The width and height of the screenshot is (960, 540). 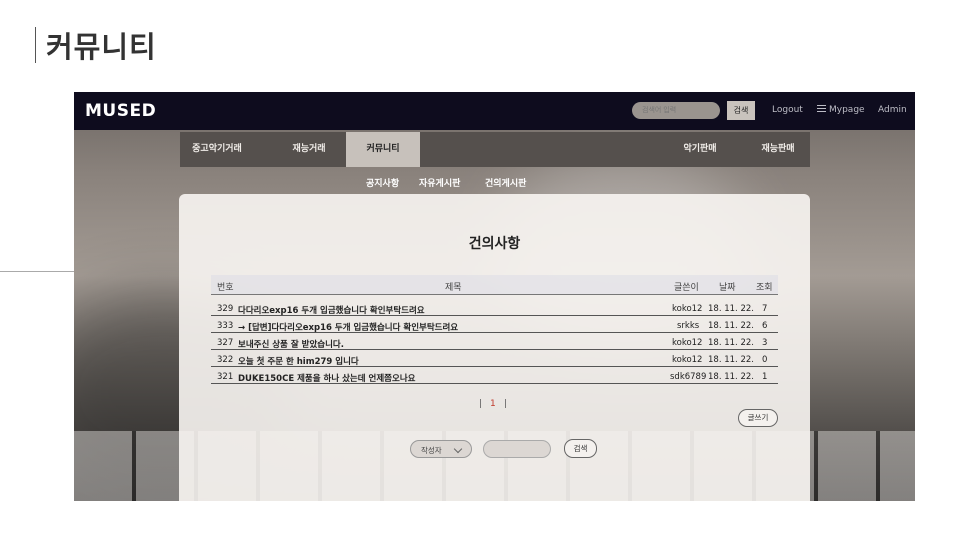 What do you see at coordinates (348, 327) in the screenshot?
I see `row-subject: → [답변]다다리오exp16 두개 입금했습니다 확인부탁드려요` at bounding box center [348, 327].